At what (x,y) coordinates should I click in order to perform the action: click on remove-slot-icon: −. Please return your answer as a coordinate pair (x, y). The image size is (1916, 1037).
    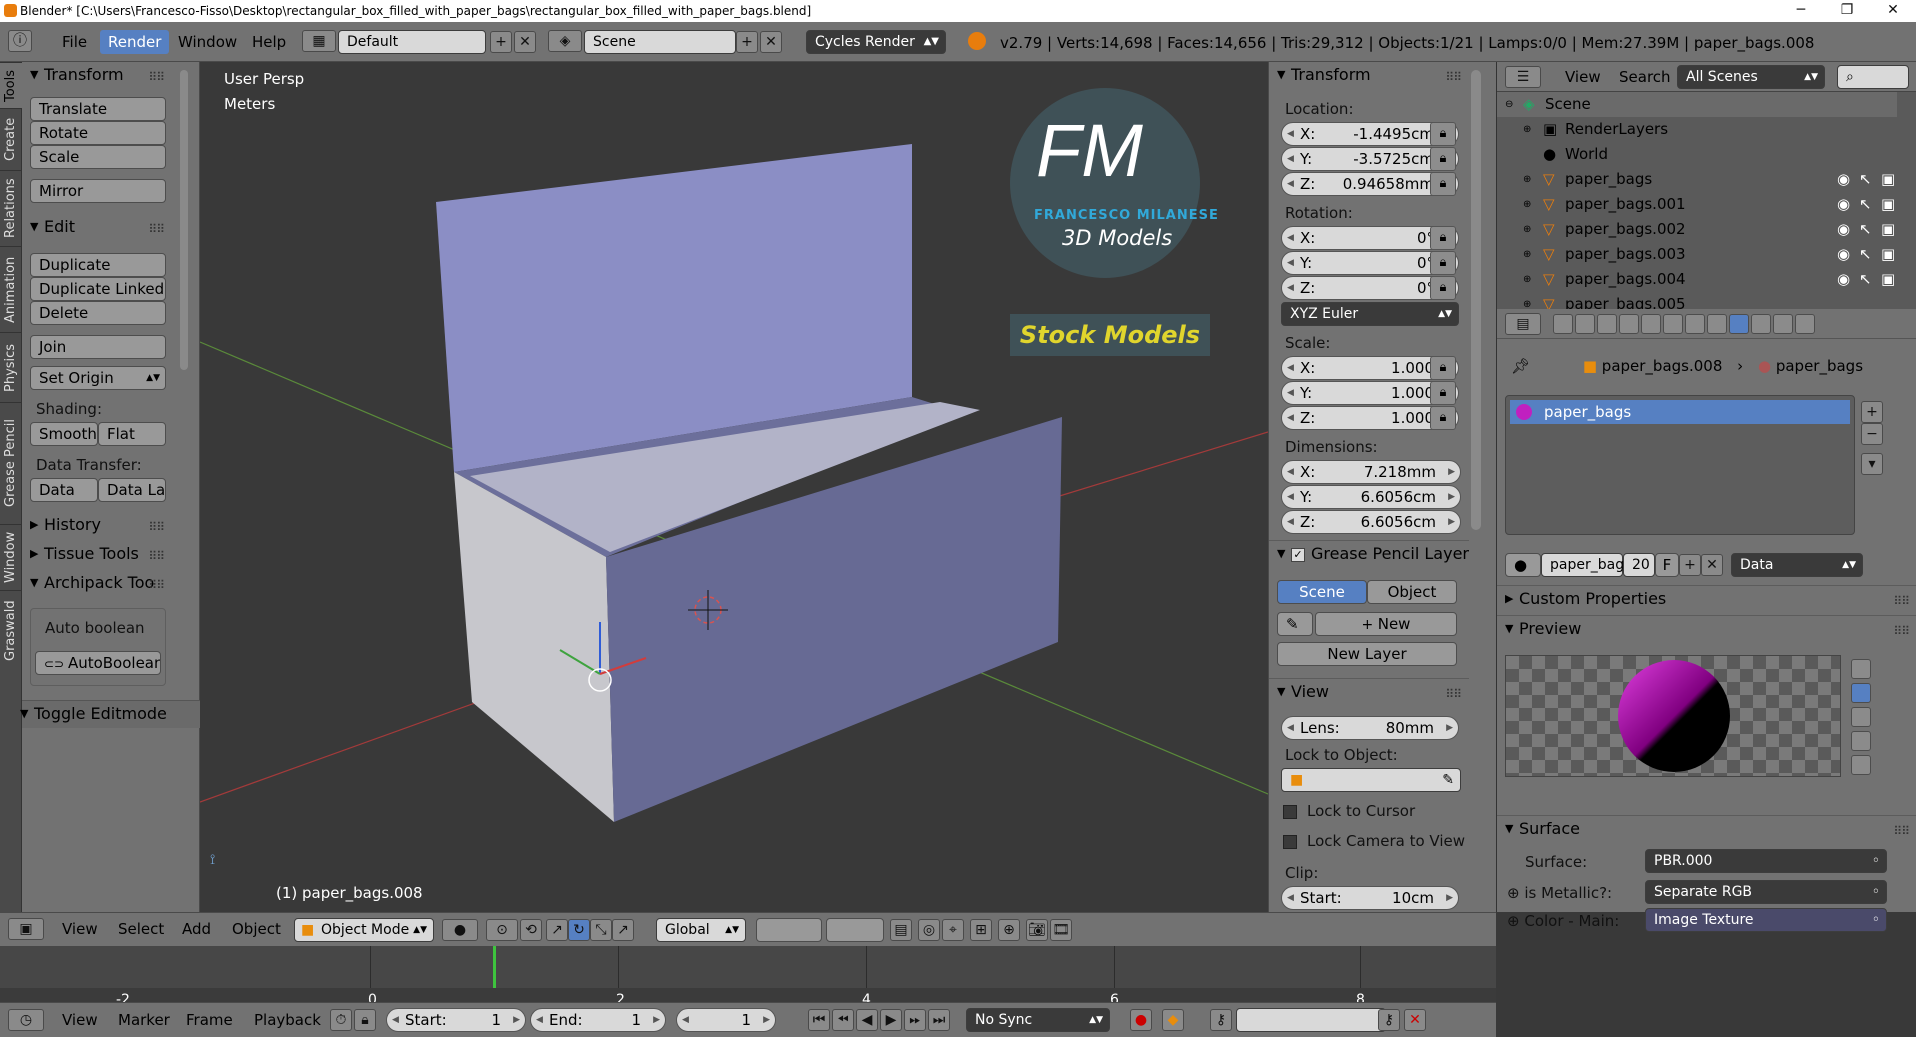
    Looking at the image, I should click on (1872, 434).